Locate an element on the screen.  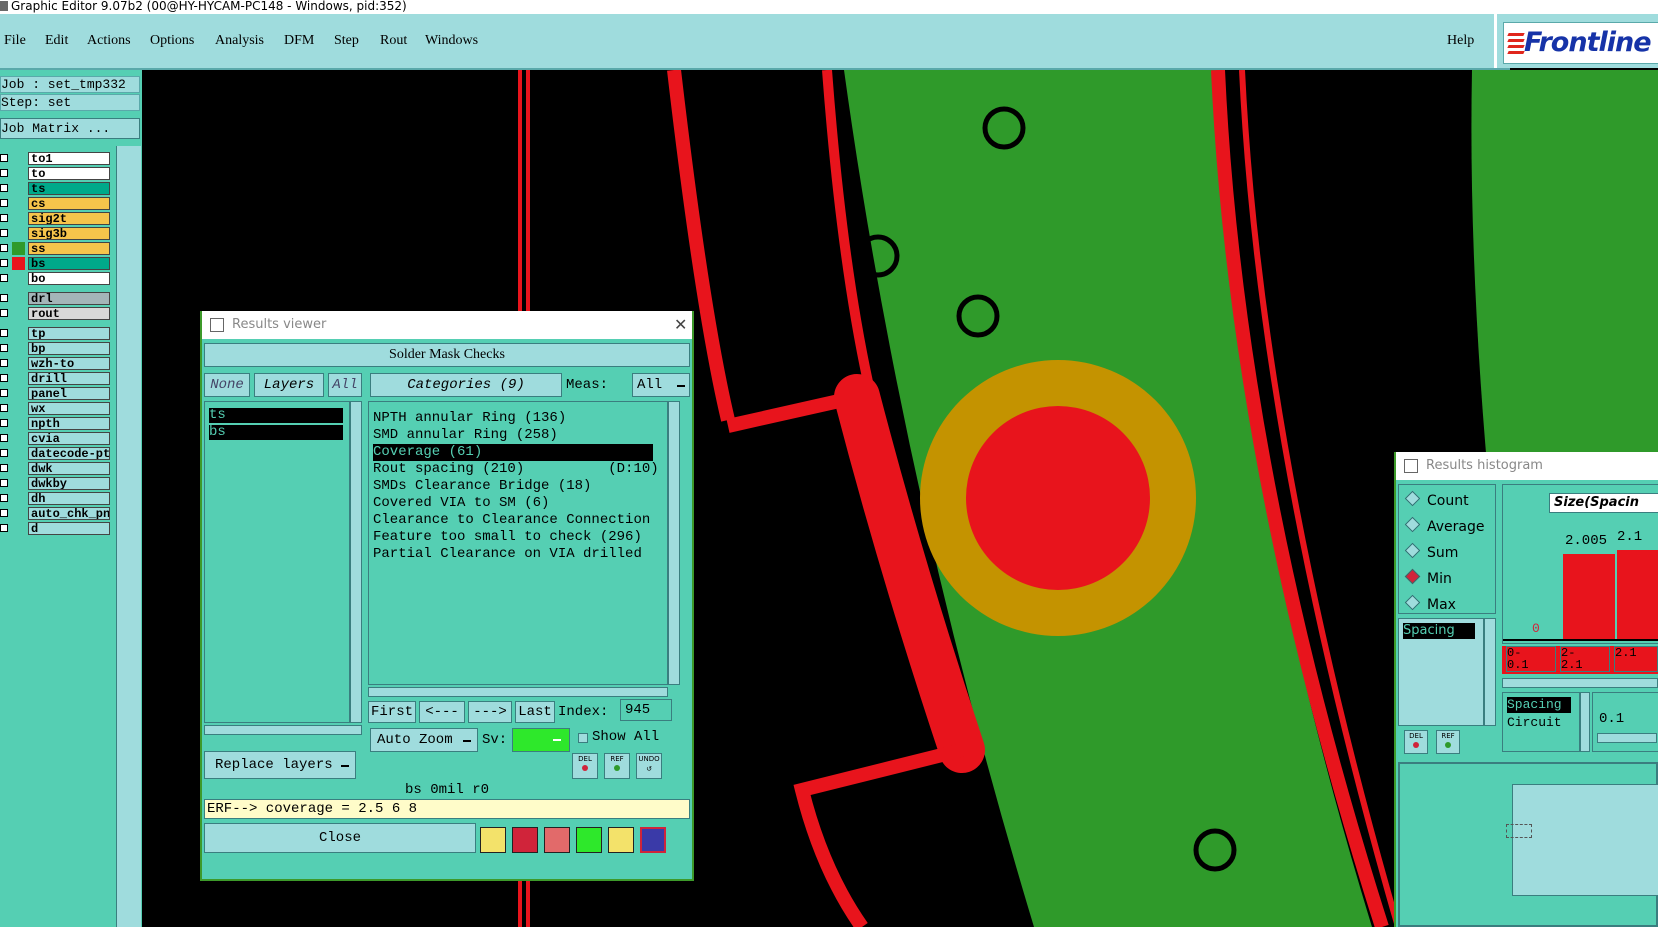
layer-row-wzh-to: wzh-to is located at coordinates (57, 364).